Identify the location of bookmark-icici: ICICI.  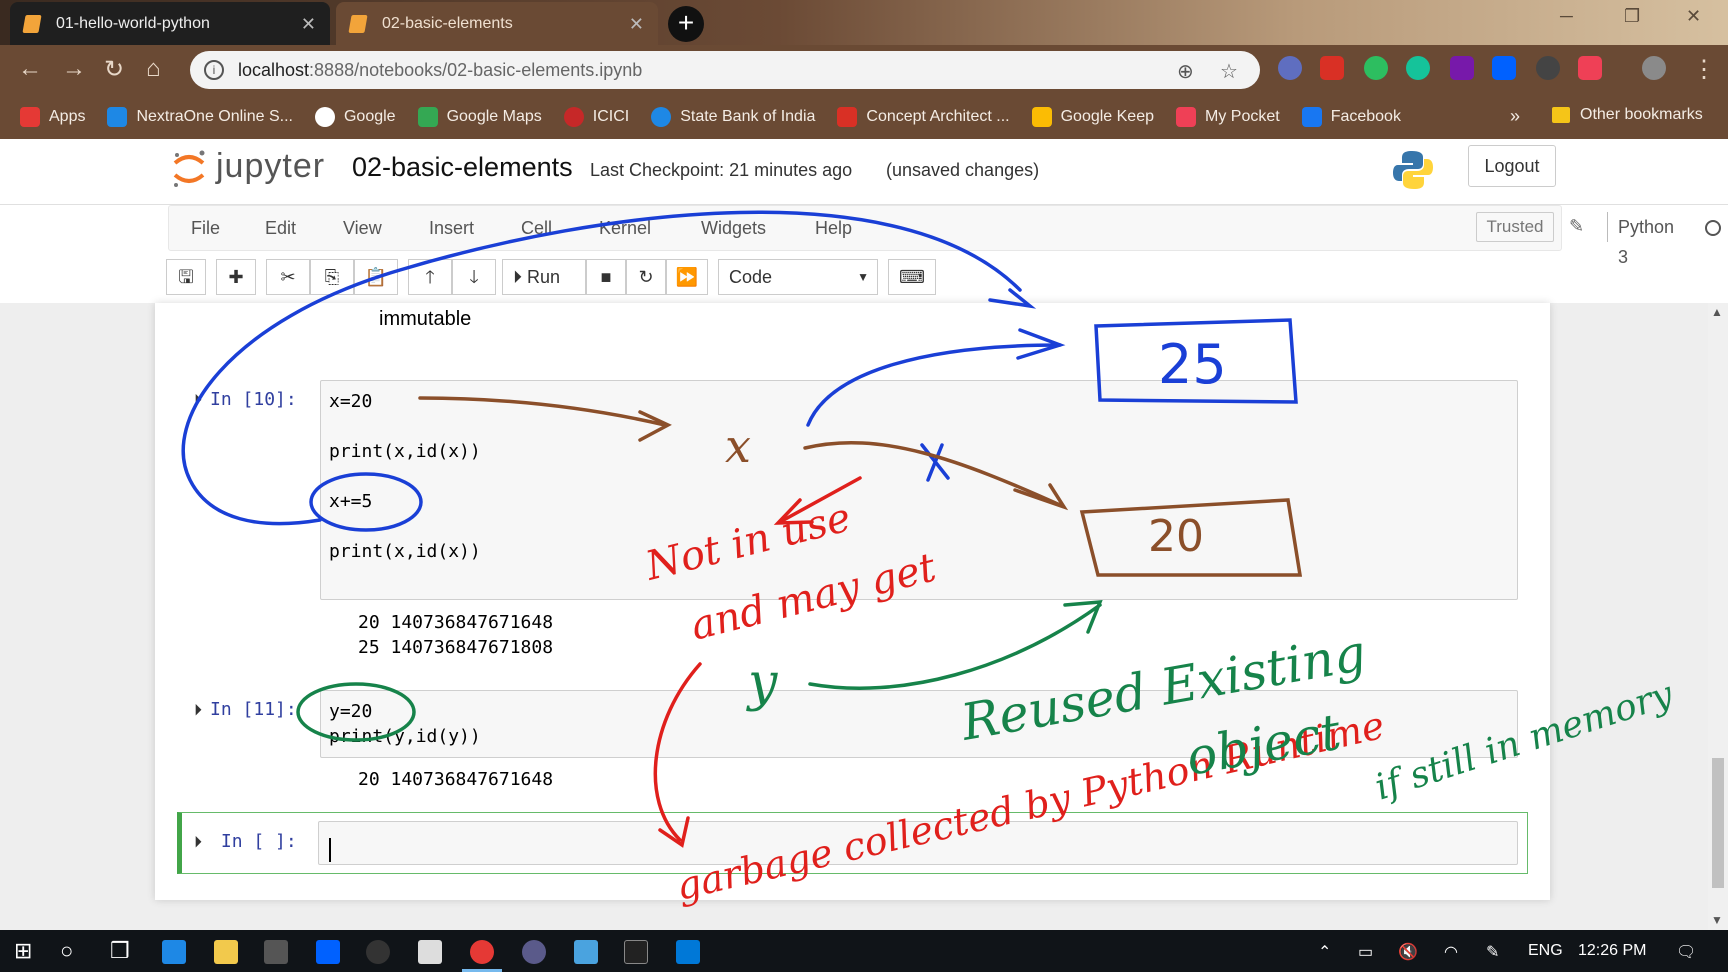
(596, 117).